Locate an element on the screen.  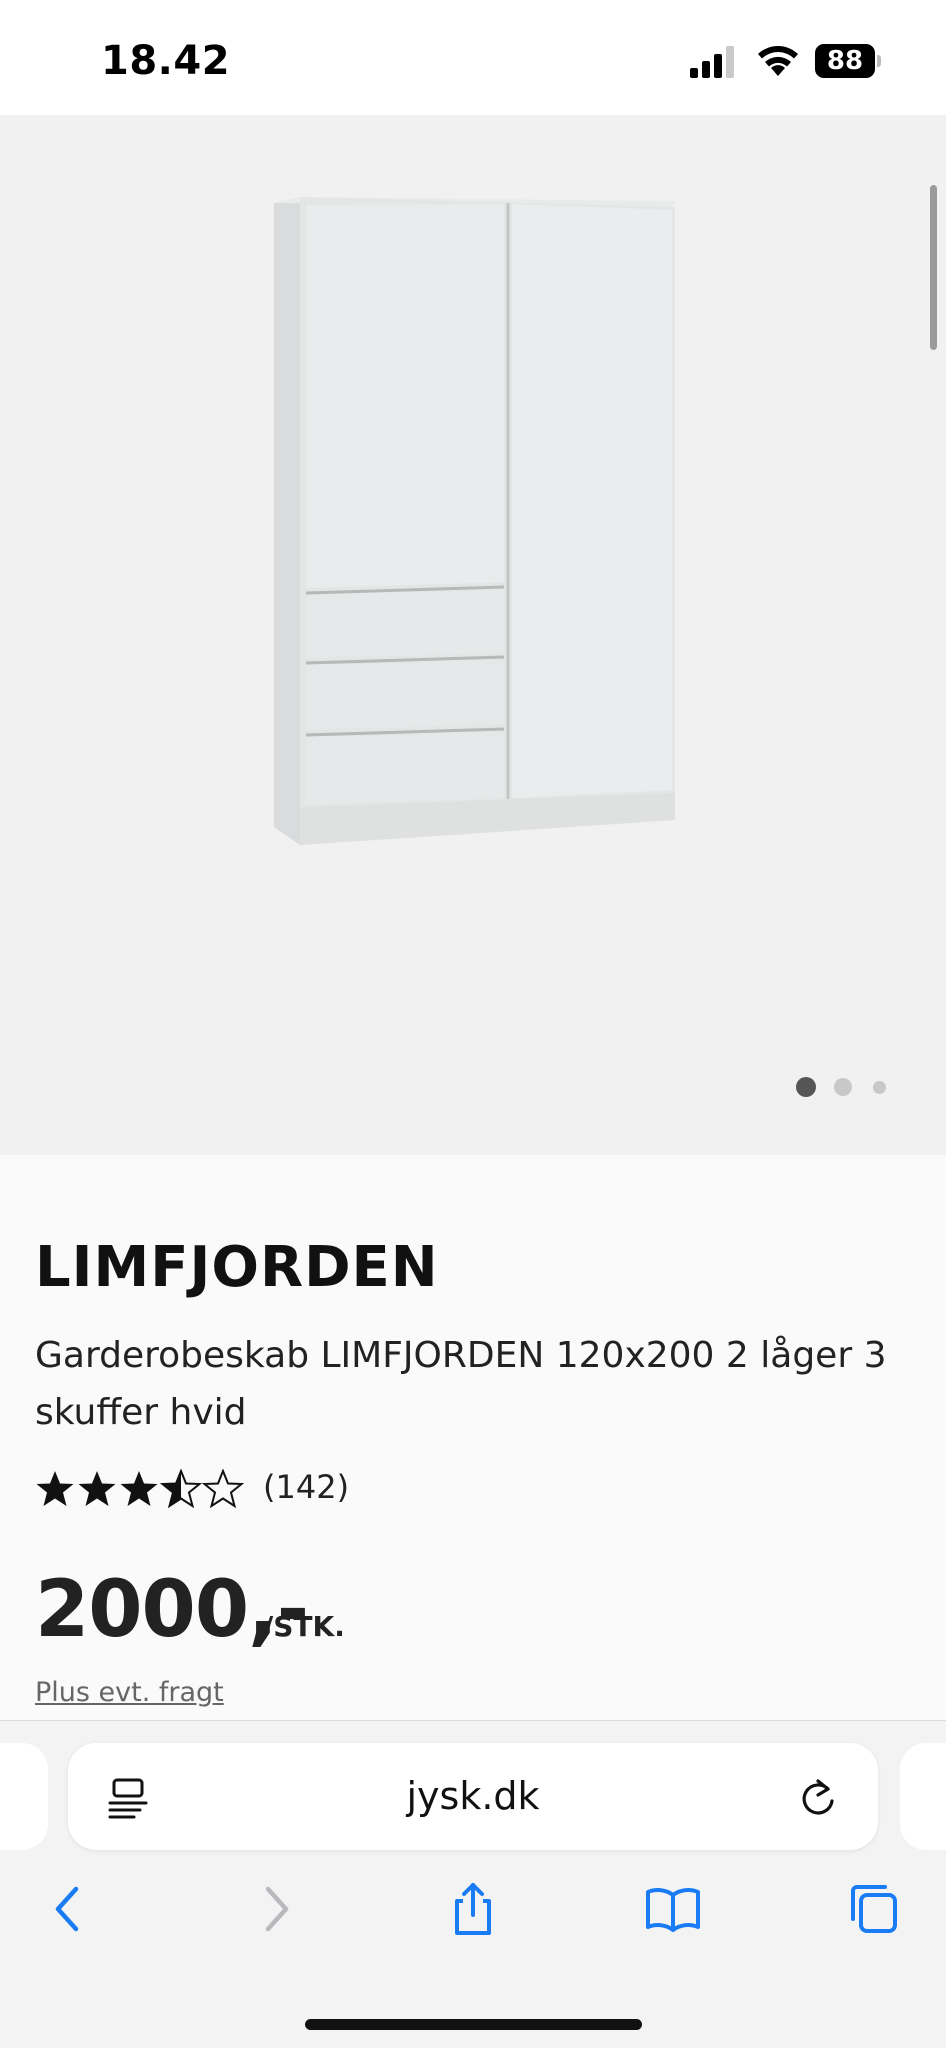
address-bar: jysk.dk is located at coordinates (473, 1796).